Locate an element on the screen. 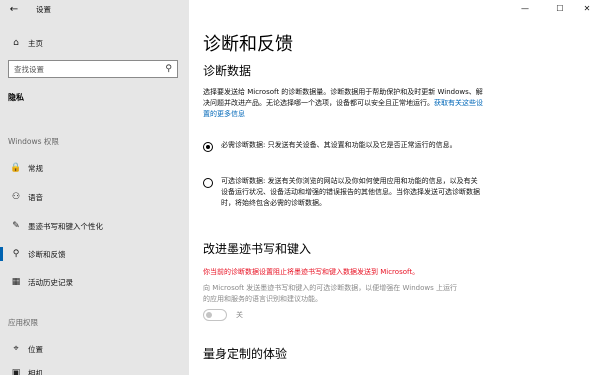  back-arrow-icon: ← is located at coordinates (14, 9).